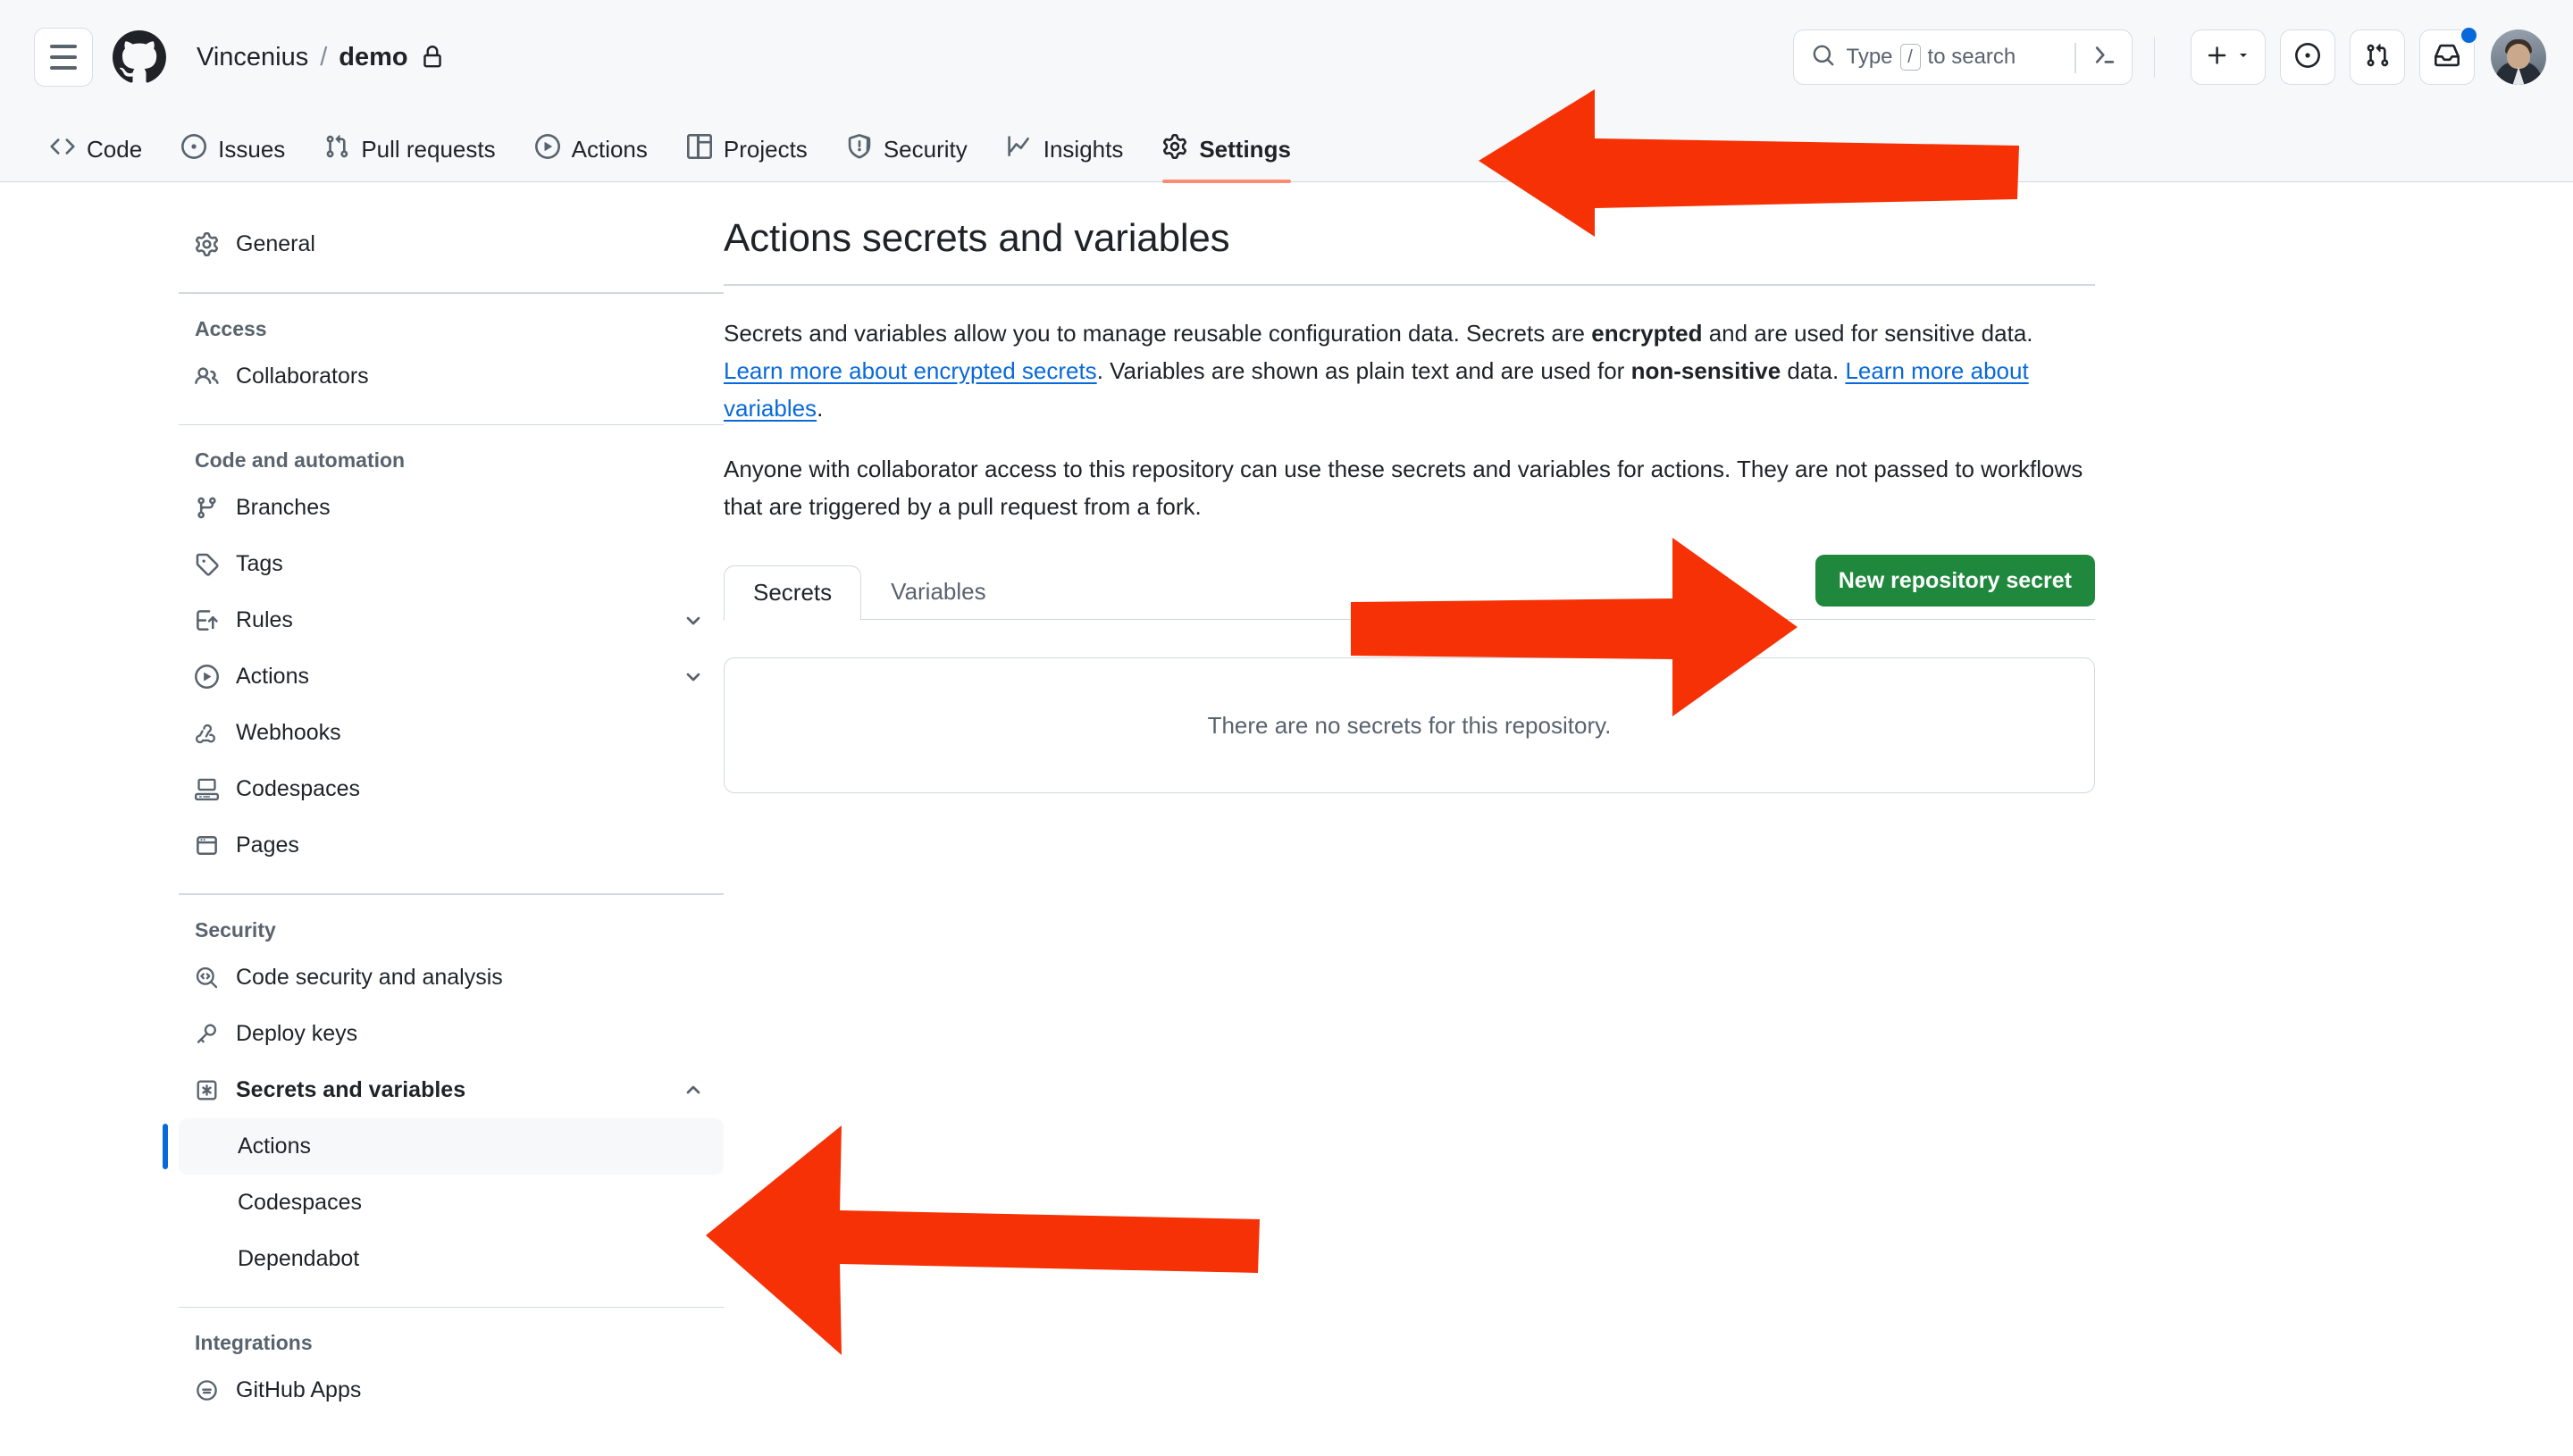 The height and width of the screenshot is (1456, 2573). What do you see at coordinates (451, 244) in the screenshot?
I see `sidebar-item-general: General` at bounding box center [451, 244].